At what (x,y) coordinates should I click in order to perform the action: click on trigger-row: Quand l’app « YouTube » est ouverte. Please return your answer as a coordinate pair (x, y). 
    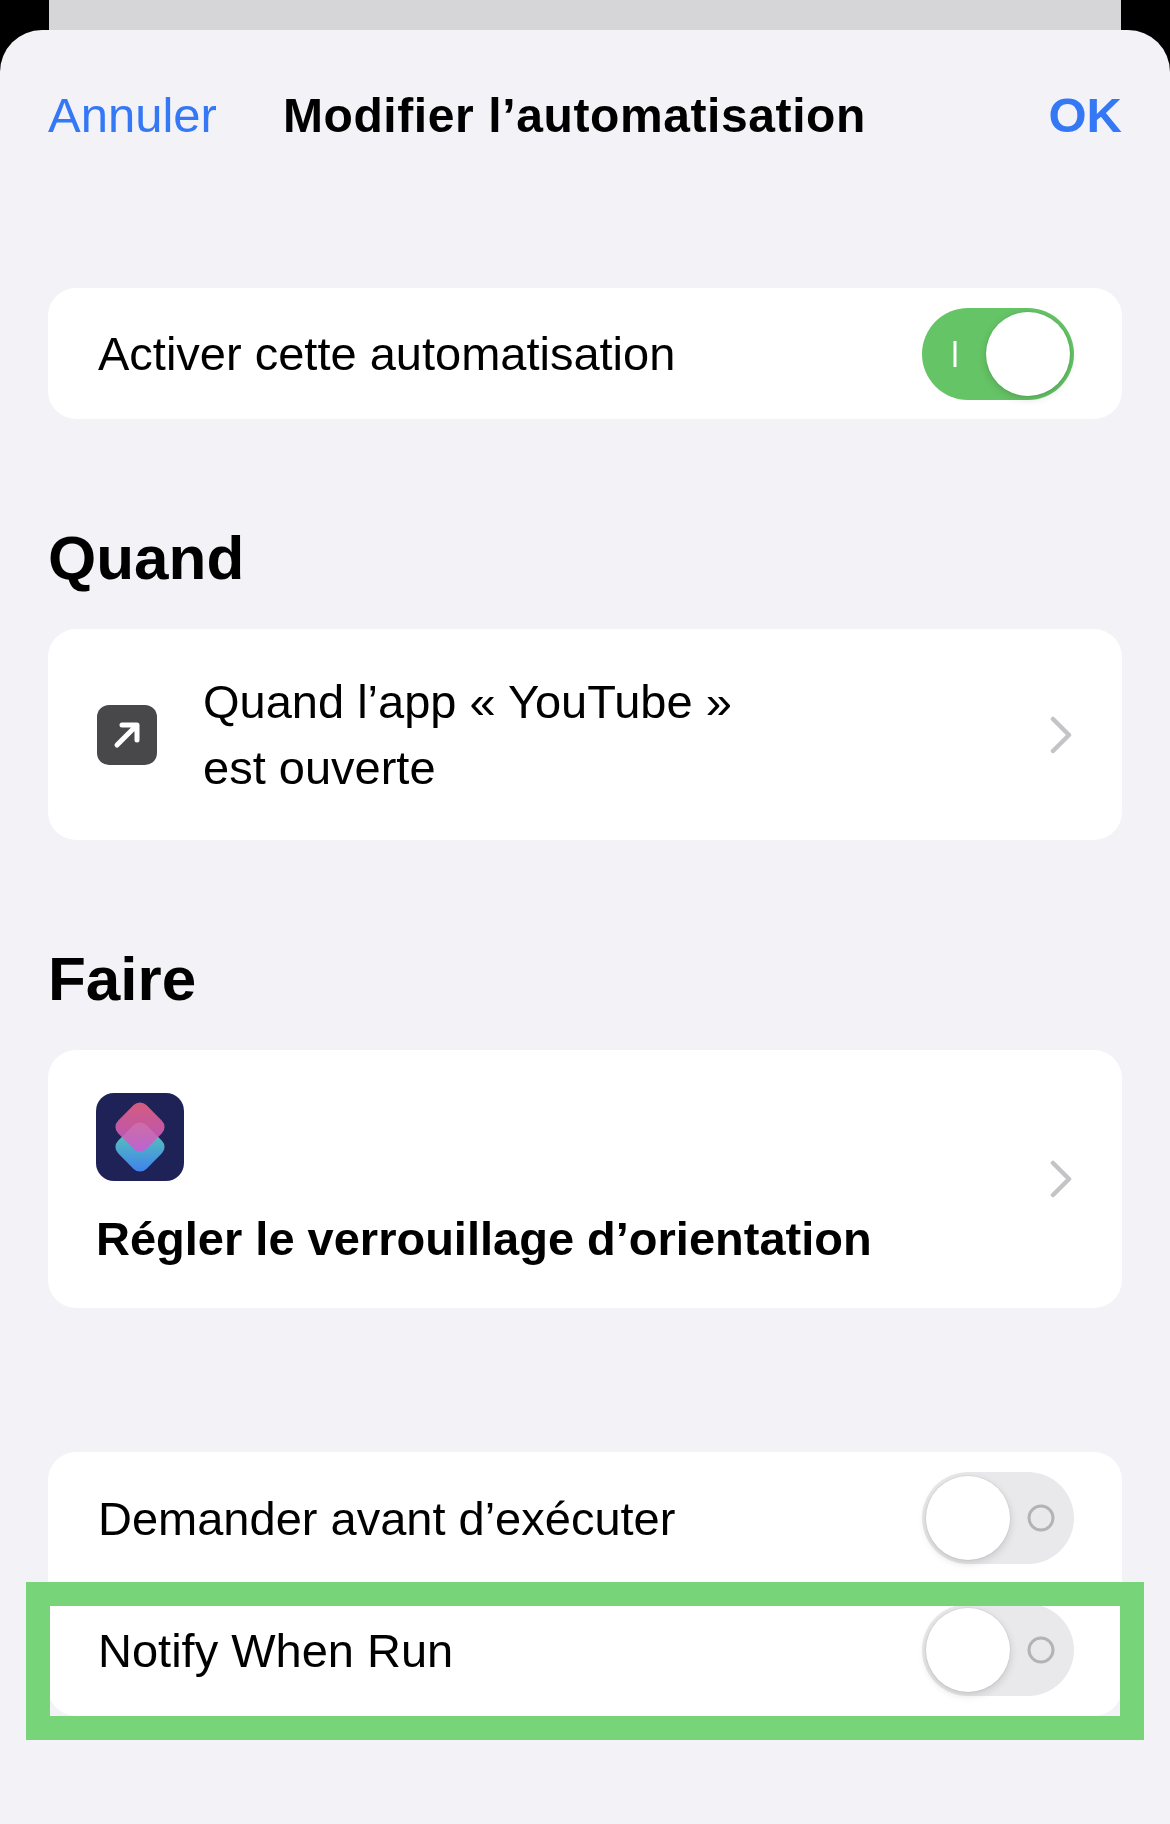
    Looking at the image, I should click on (585, 734).